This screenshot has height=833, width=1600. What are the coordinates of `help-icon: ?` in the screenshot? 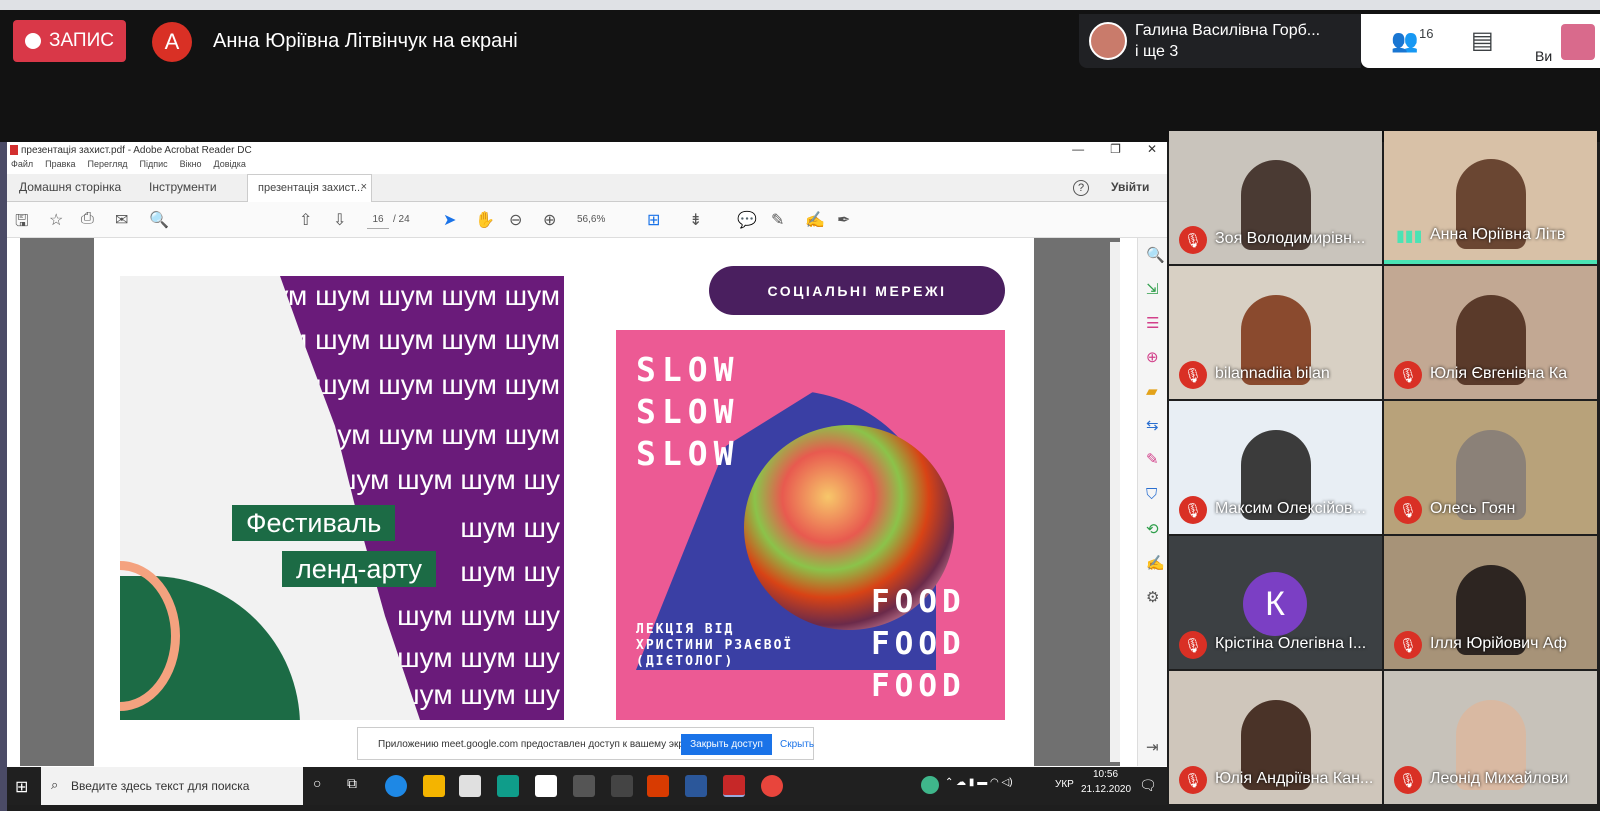 It's located at (1081, 188).